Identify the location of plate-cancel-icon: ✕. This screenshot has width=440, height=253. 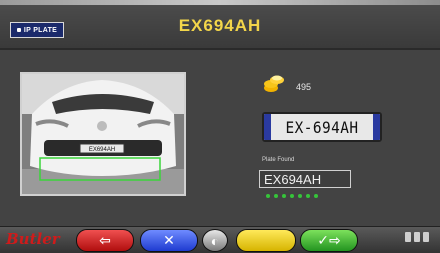
(169, 240).